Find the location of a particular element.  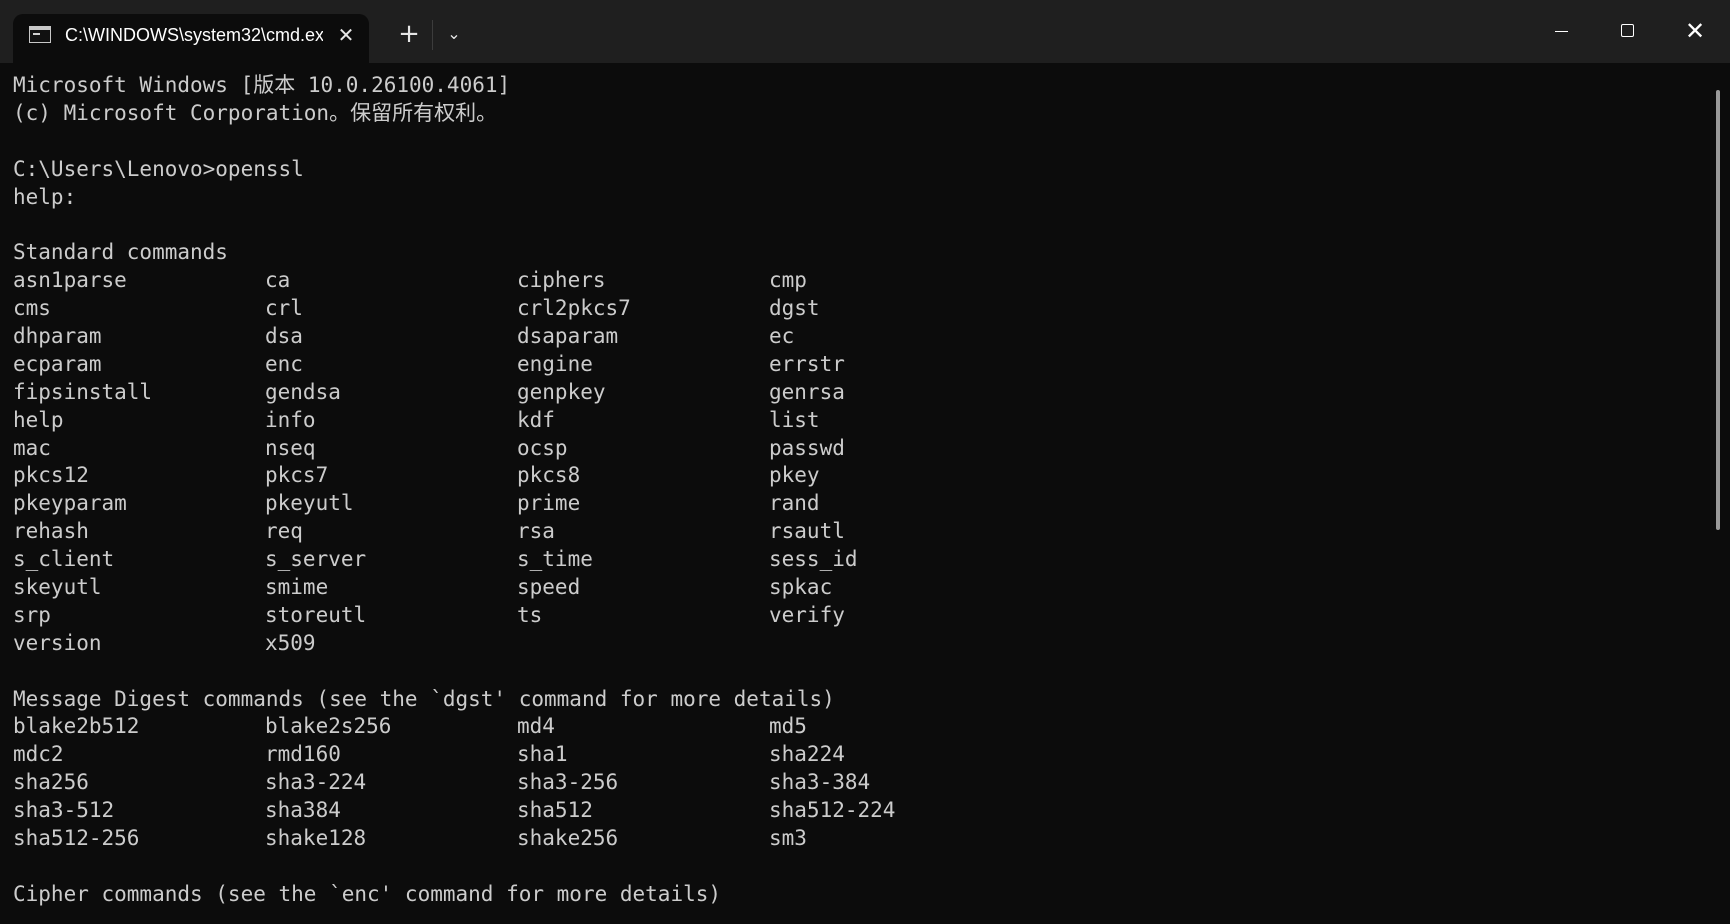

command-row: blake2b512 blake2s256 md4 md5 is located at coordinates (863, 727).